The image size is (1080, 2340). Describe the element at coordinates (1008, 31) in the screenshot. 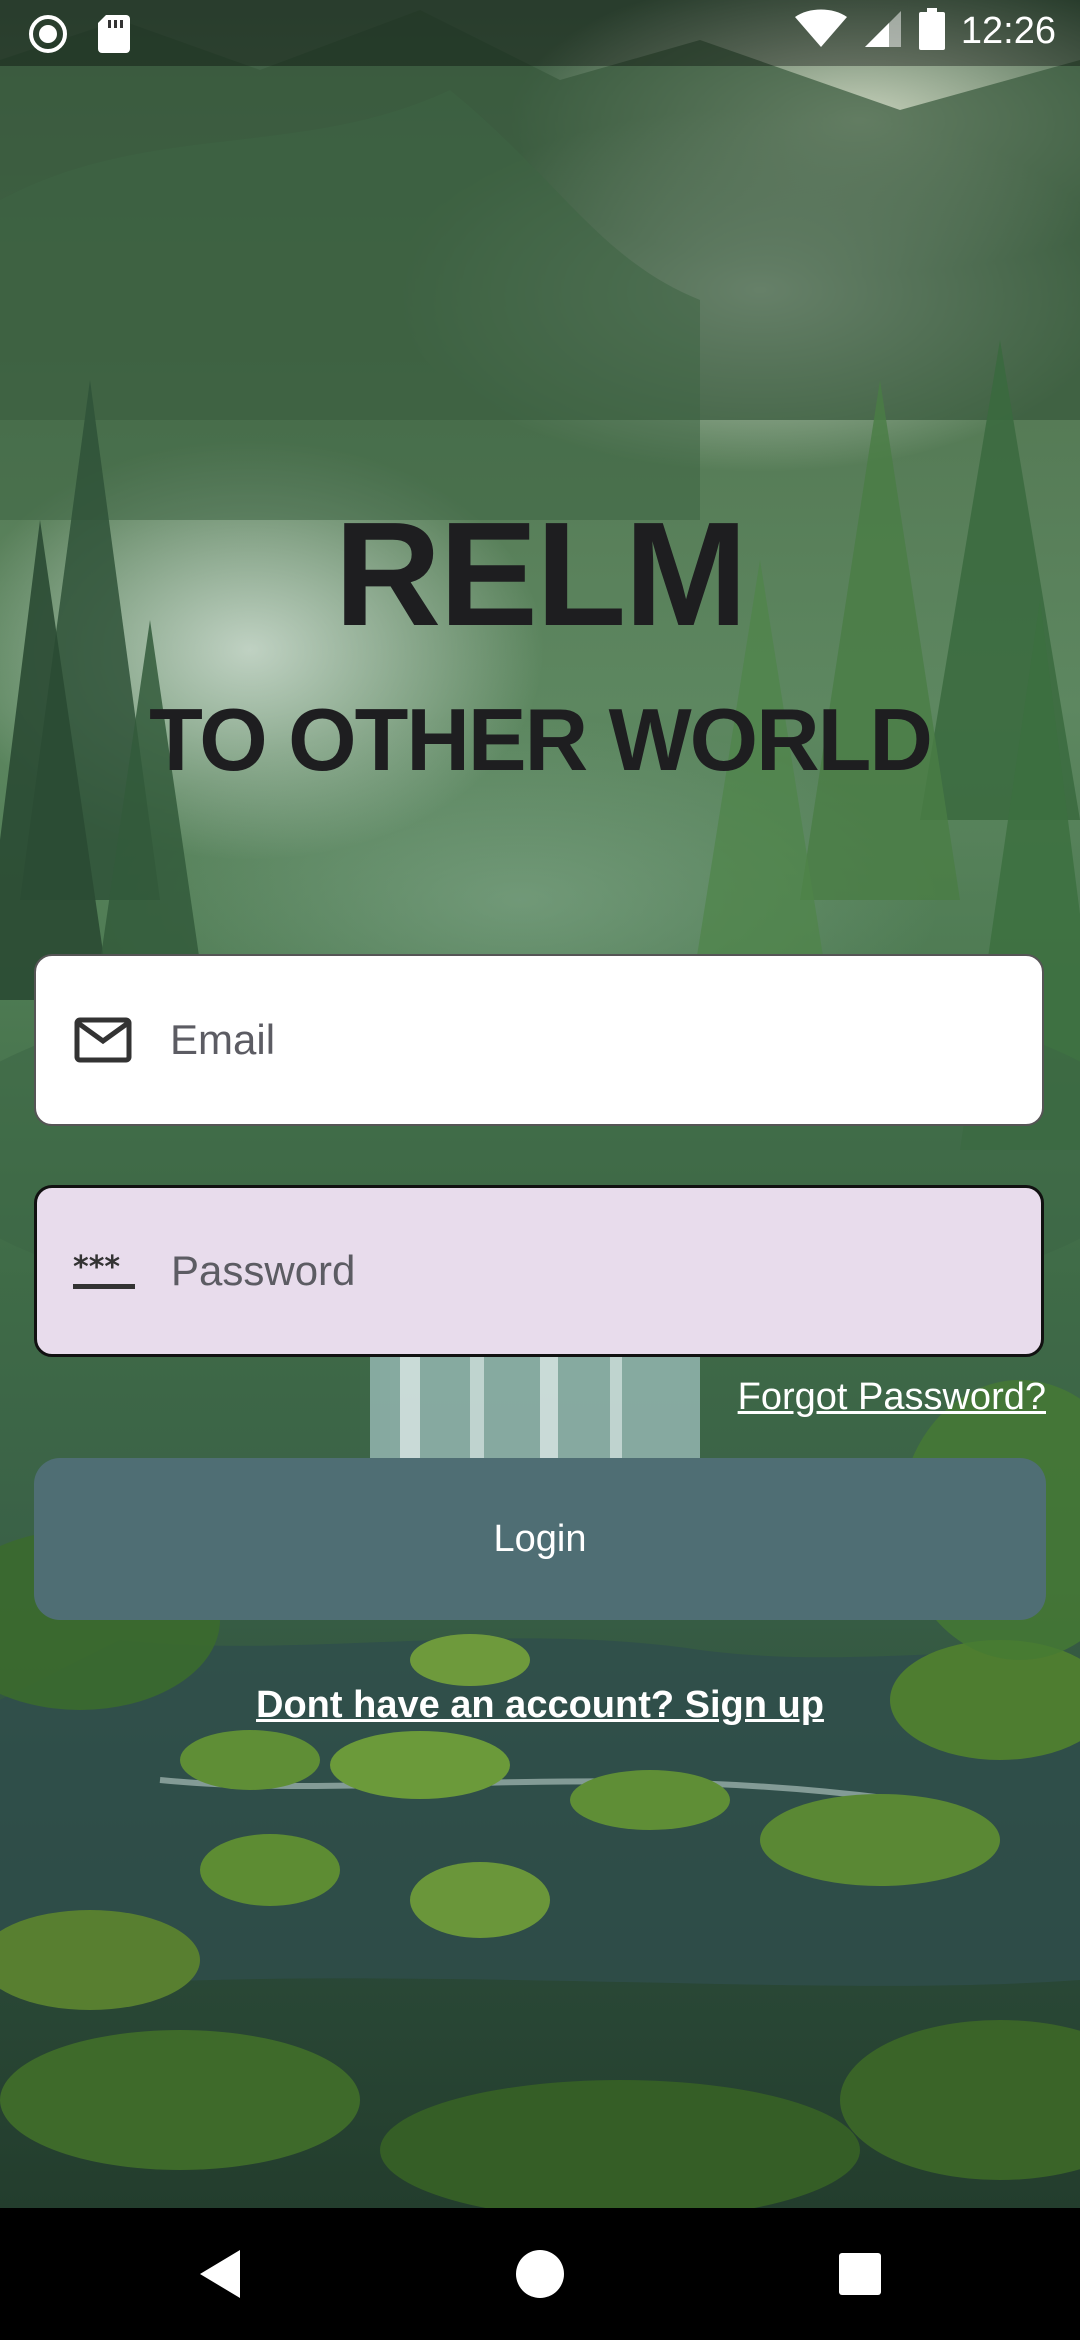

I see `status-time: 12:26` at that location.